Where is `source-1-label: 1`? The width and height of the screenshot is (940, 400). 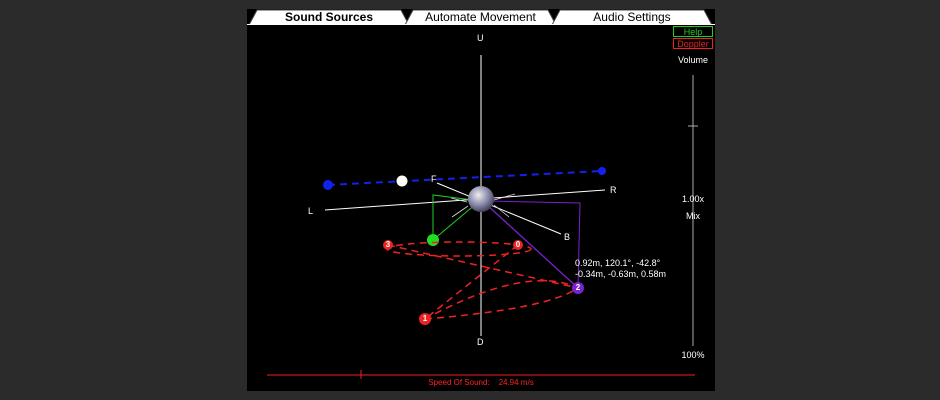
source-1-label: 1 is located at coordinates (425, 318).